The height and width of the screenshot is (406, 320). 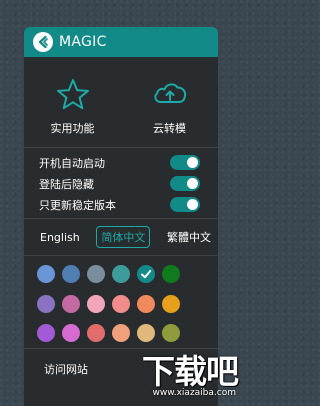 I want to click on cloud-transfer-button: 云转模, so click(x=169, y=102).